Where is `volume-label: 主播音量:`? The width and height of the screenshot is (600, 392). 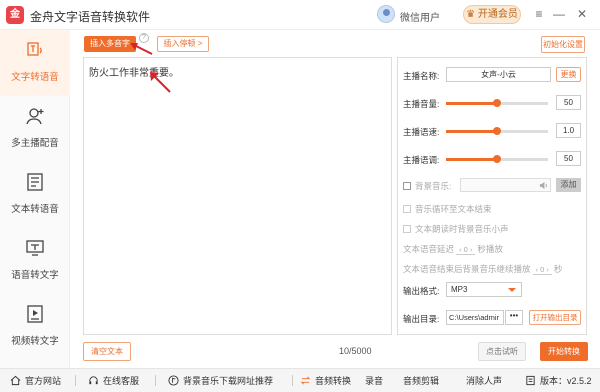
volume-label: 主播音量: is located at coordinates (421, 104).